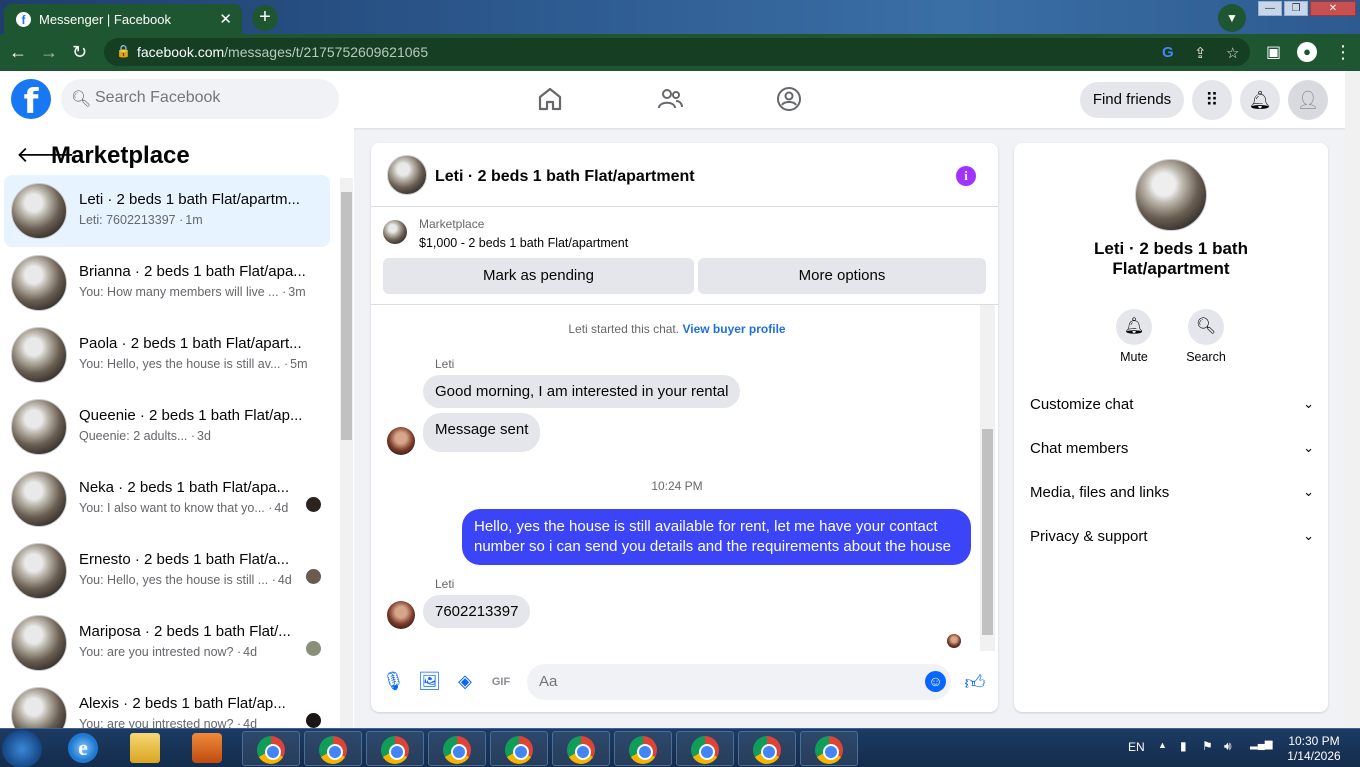  What do you see at coordinates (477, 611) in the screenshot?
I see `incoming-message: 7602213397` at bounding box center [477, 611].